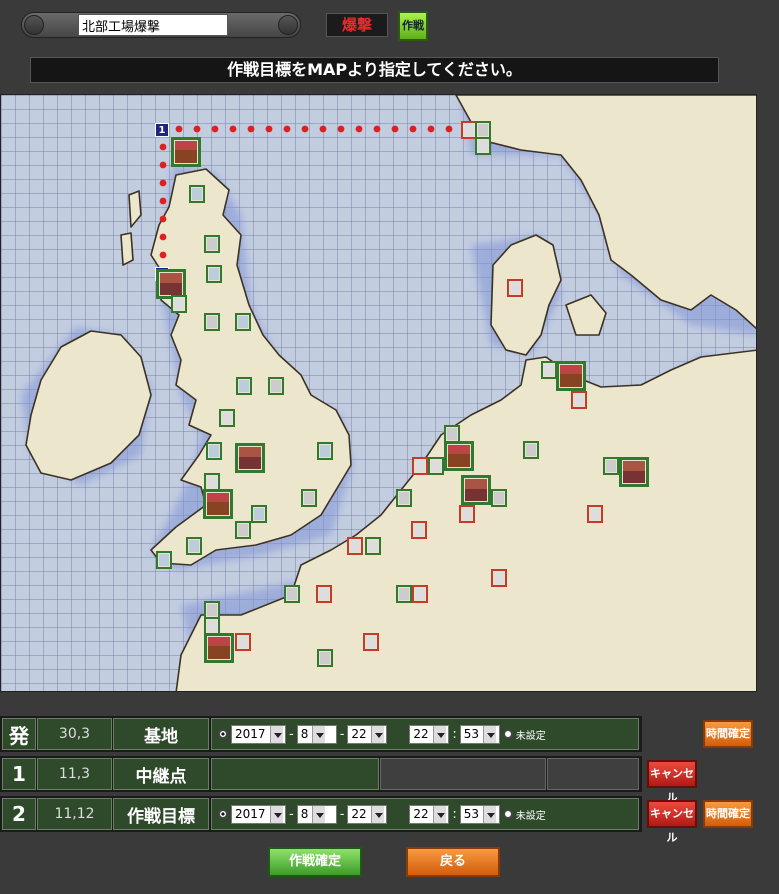 This screenshot has width=779, height=894. What do you see at coordinates (153, 25) in the screenshot?
I see `mission-name-input` at bounding box center [153, 25].